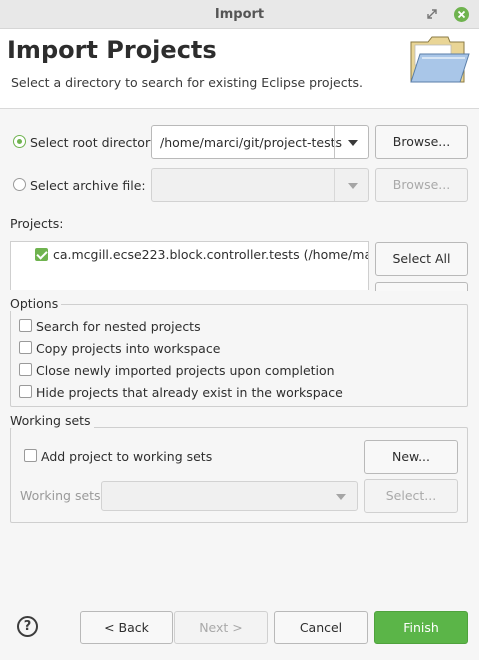 The height and width of the screenshot is (660, 479). I want to click on deselect-all-button, so click(421, 286).